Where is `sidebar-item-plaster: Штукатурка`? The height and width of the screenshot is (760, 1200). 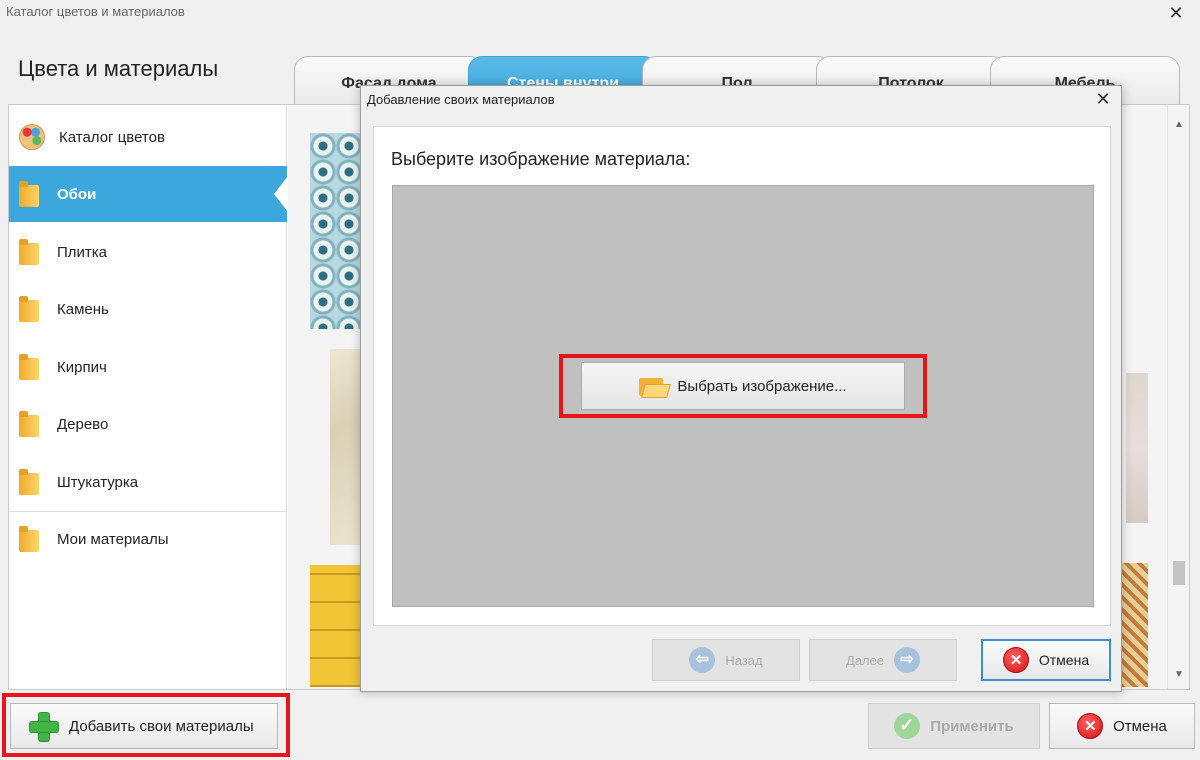 sidebar-item-plaster: Штукатурка is located at coordinates (148, 482).